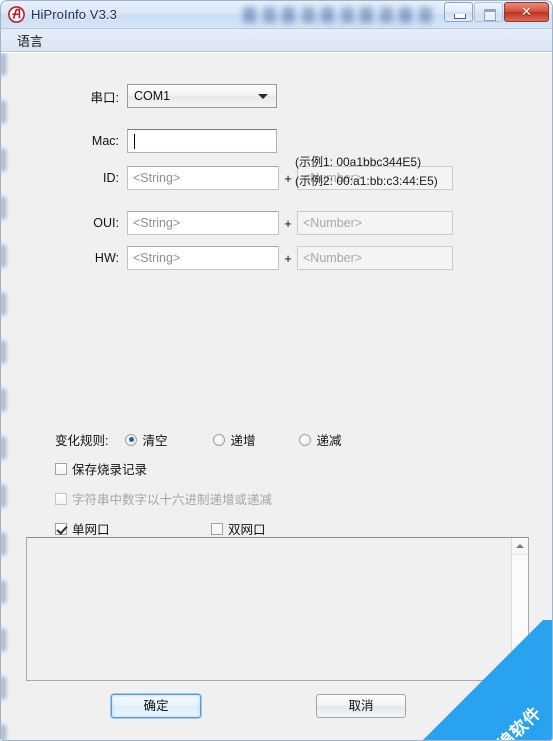  Describe the element at coordinates (329, 441) in the screenshot. I see `radio-decrement-label: 递减` at that location.